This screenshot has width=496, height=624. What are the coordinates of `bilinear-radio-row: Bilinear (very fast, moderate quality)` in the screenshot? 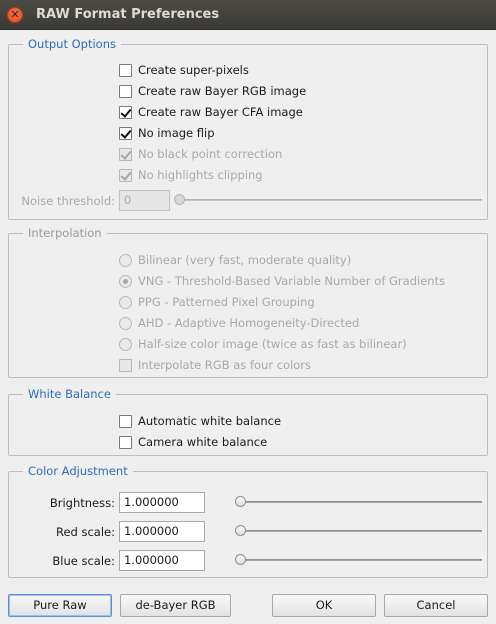 It's located at (235, 260).